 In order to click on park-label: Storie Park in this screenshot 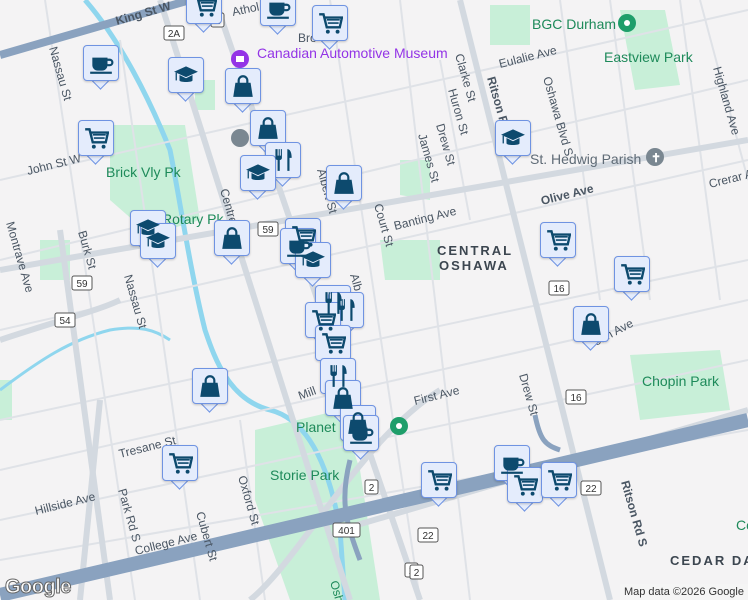, I will do `click(305, 475)`.